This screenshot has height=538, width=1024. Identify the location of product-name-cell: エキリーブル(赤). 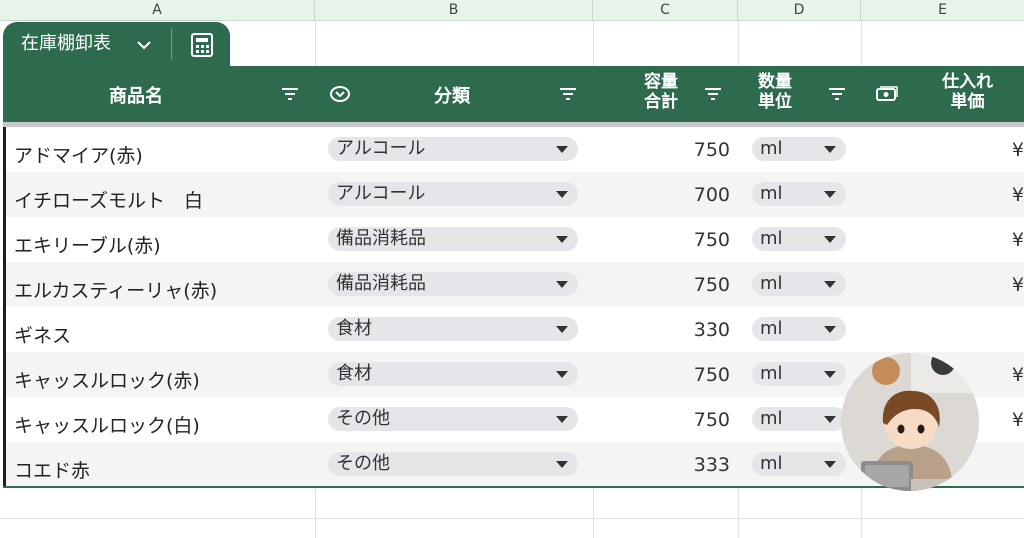
(87, 244).